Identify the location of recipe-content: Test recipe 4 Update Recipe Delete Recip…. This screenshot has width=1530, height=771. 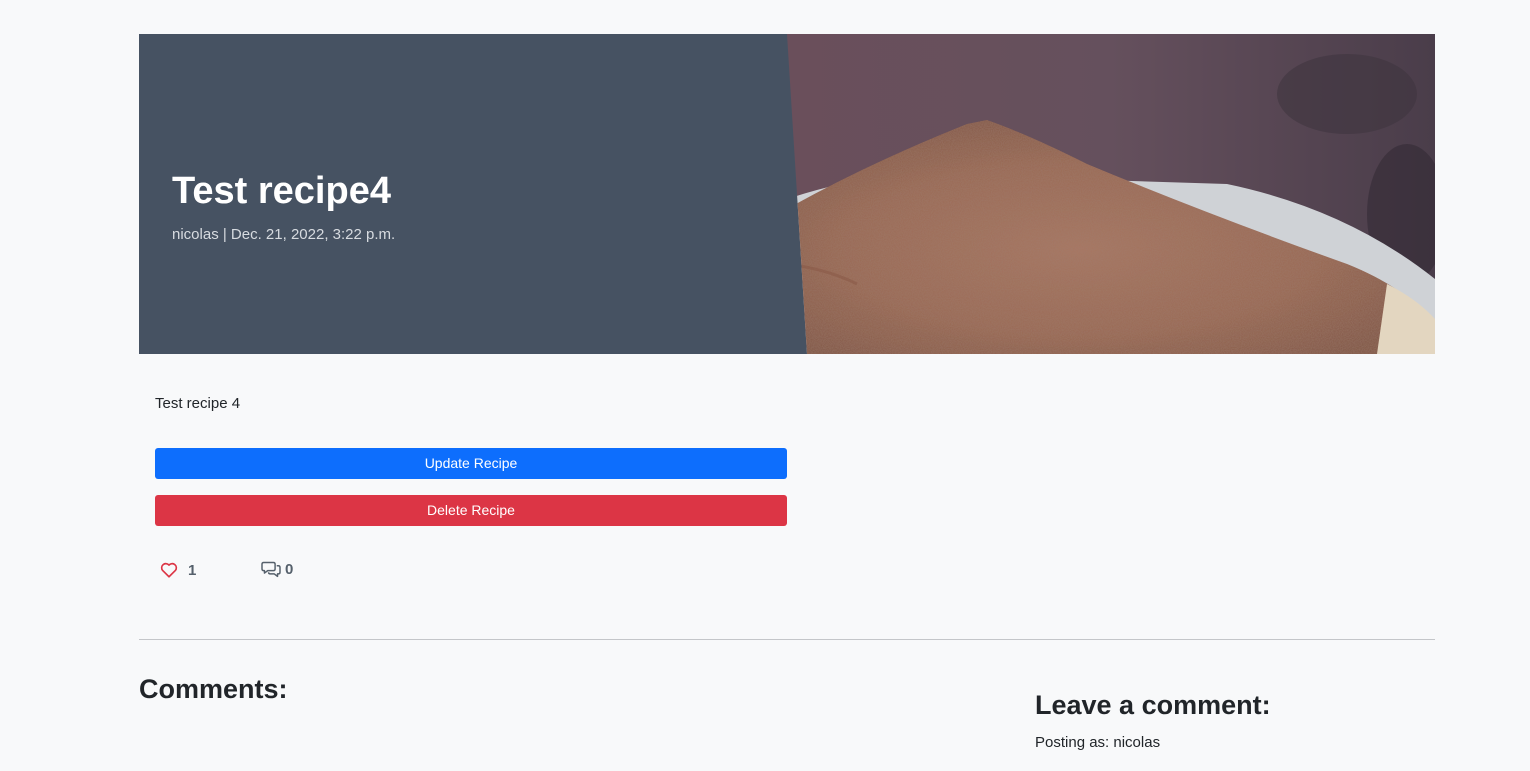
(471, 487).